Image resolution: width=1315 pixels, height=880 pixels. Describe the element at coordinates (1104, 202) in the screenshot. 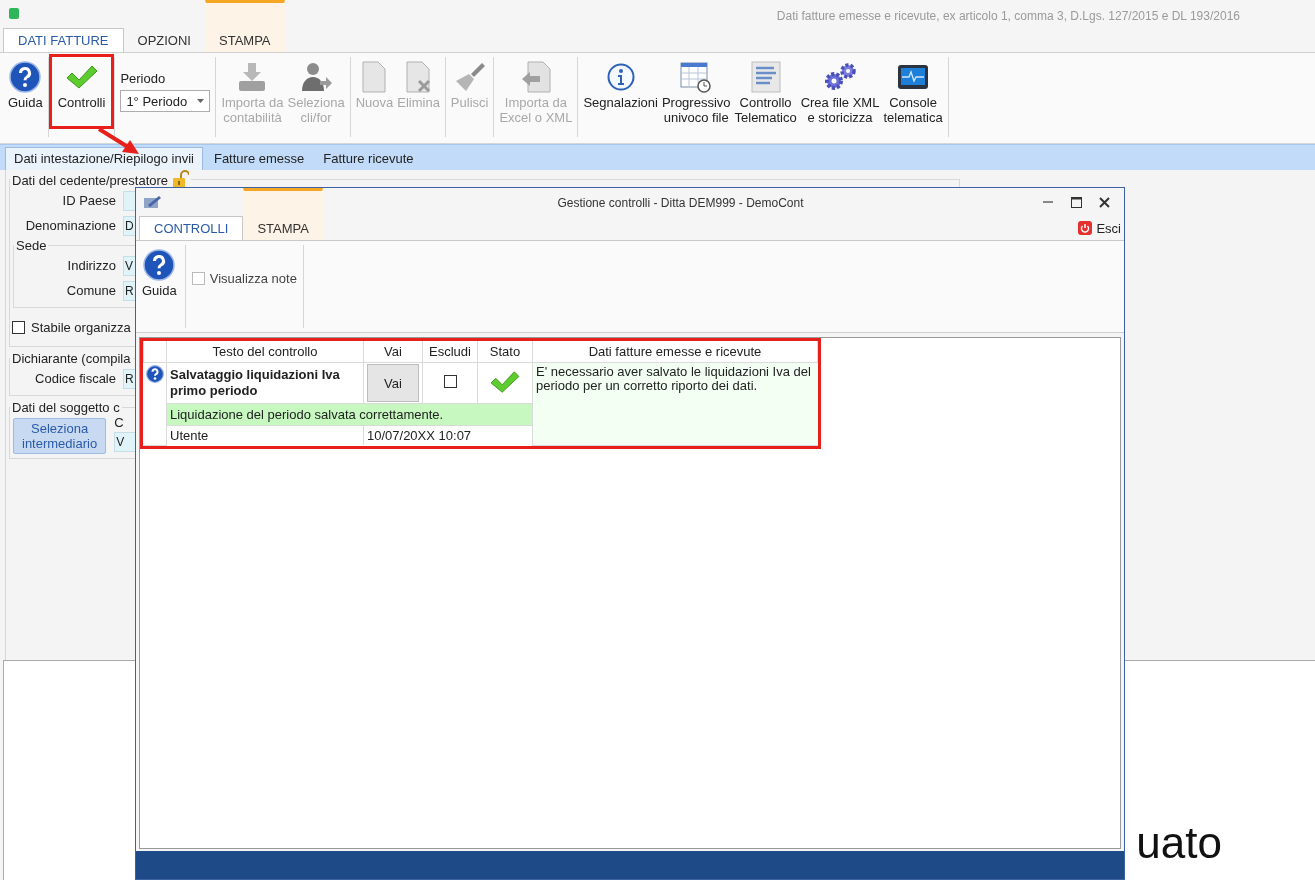

I see `close-icon` at that location.